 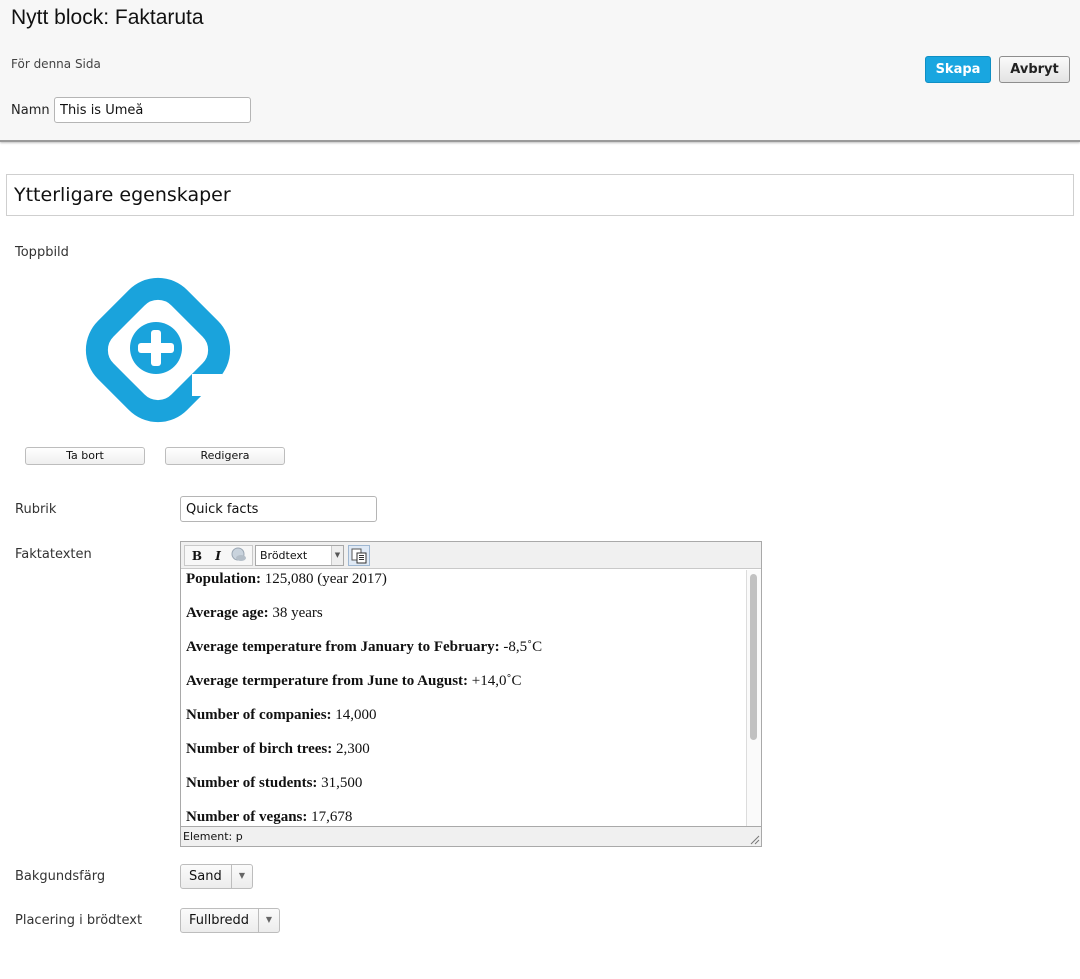 I want to click on paste-word-icon, so click(x=359, y=555).